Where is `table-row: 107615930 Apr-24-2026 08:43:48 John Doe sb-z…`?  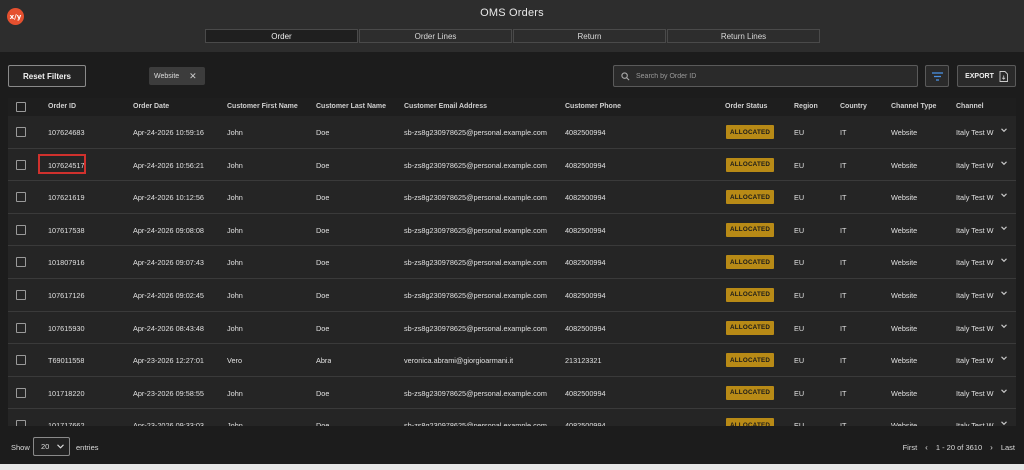 table-row: 107615930 Apr-24-2026 08:43:48 John Doe sb-z… is located at coordinates (512, 328).